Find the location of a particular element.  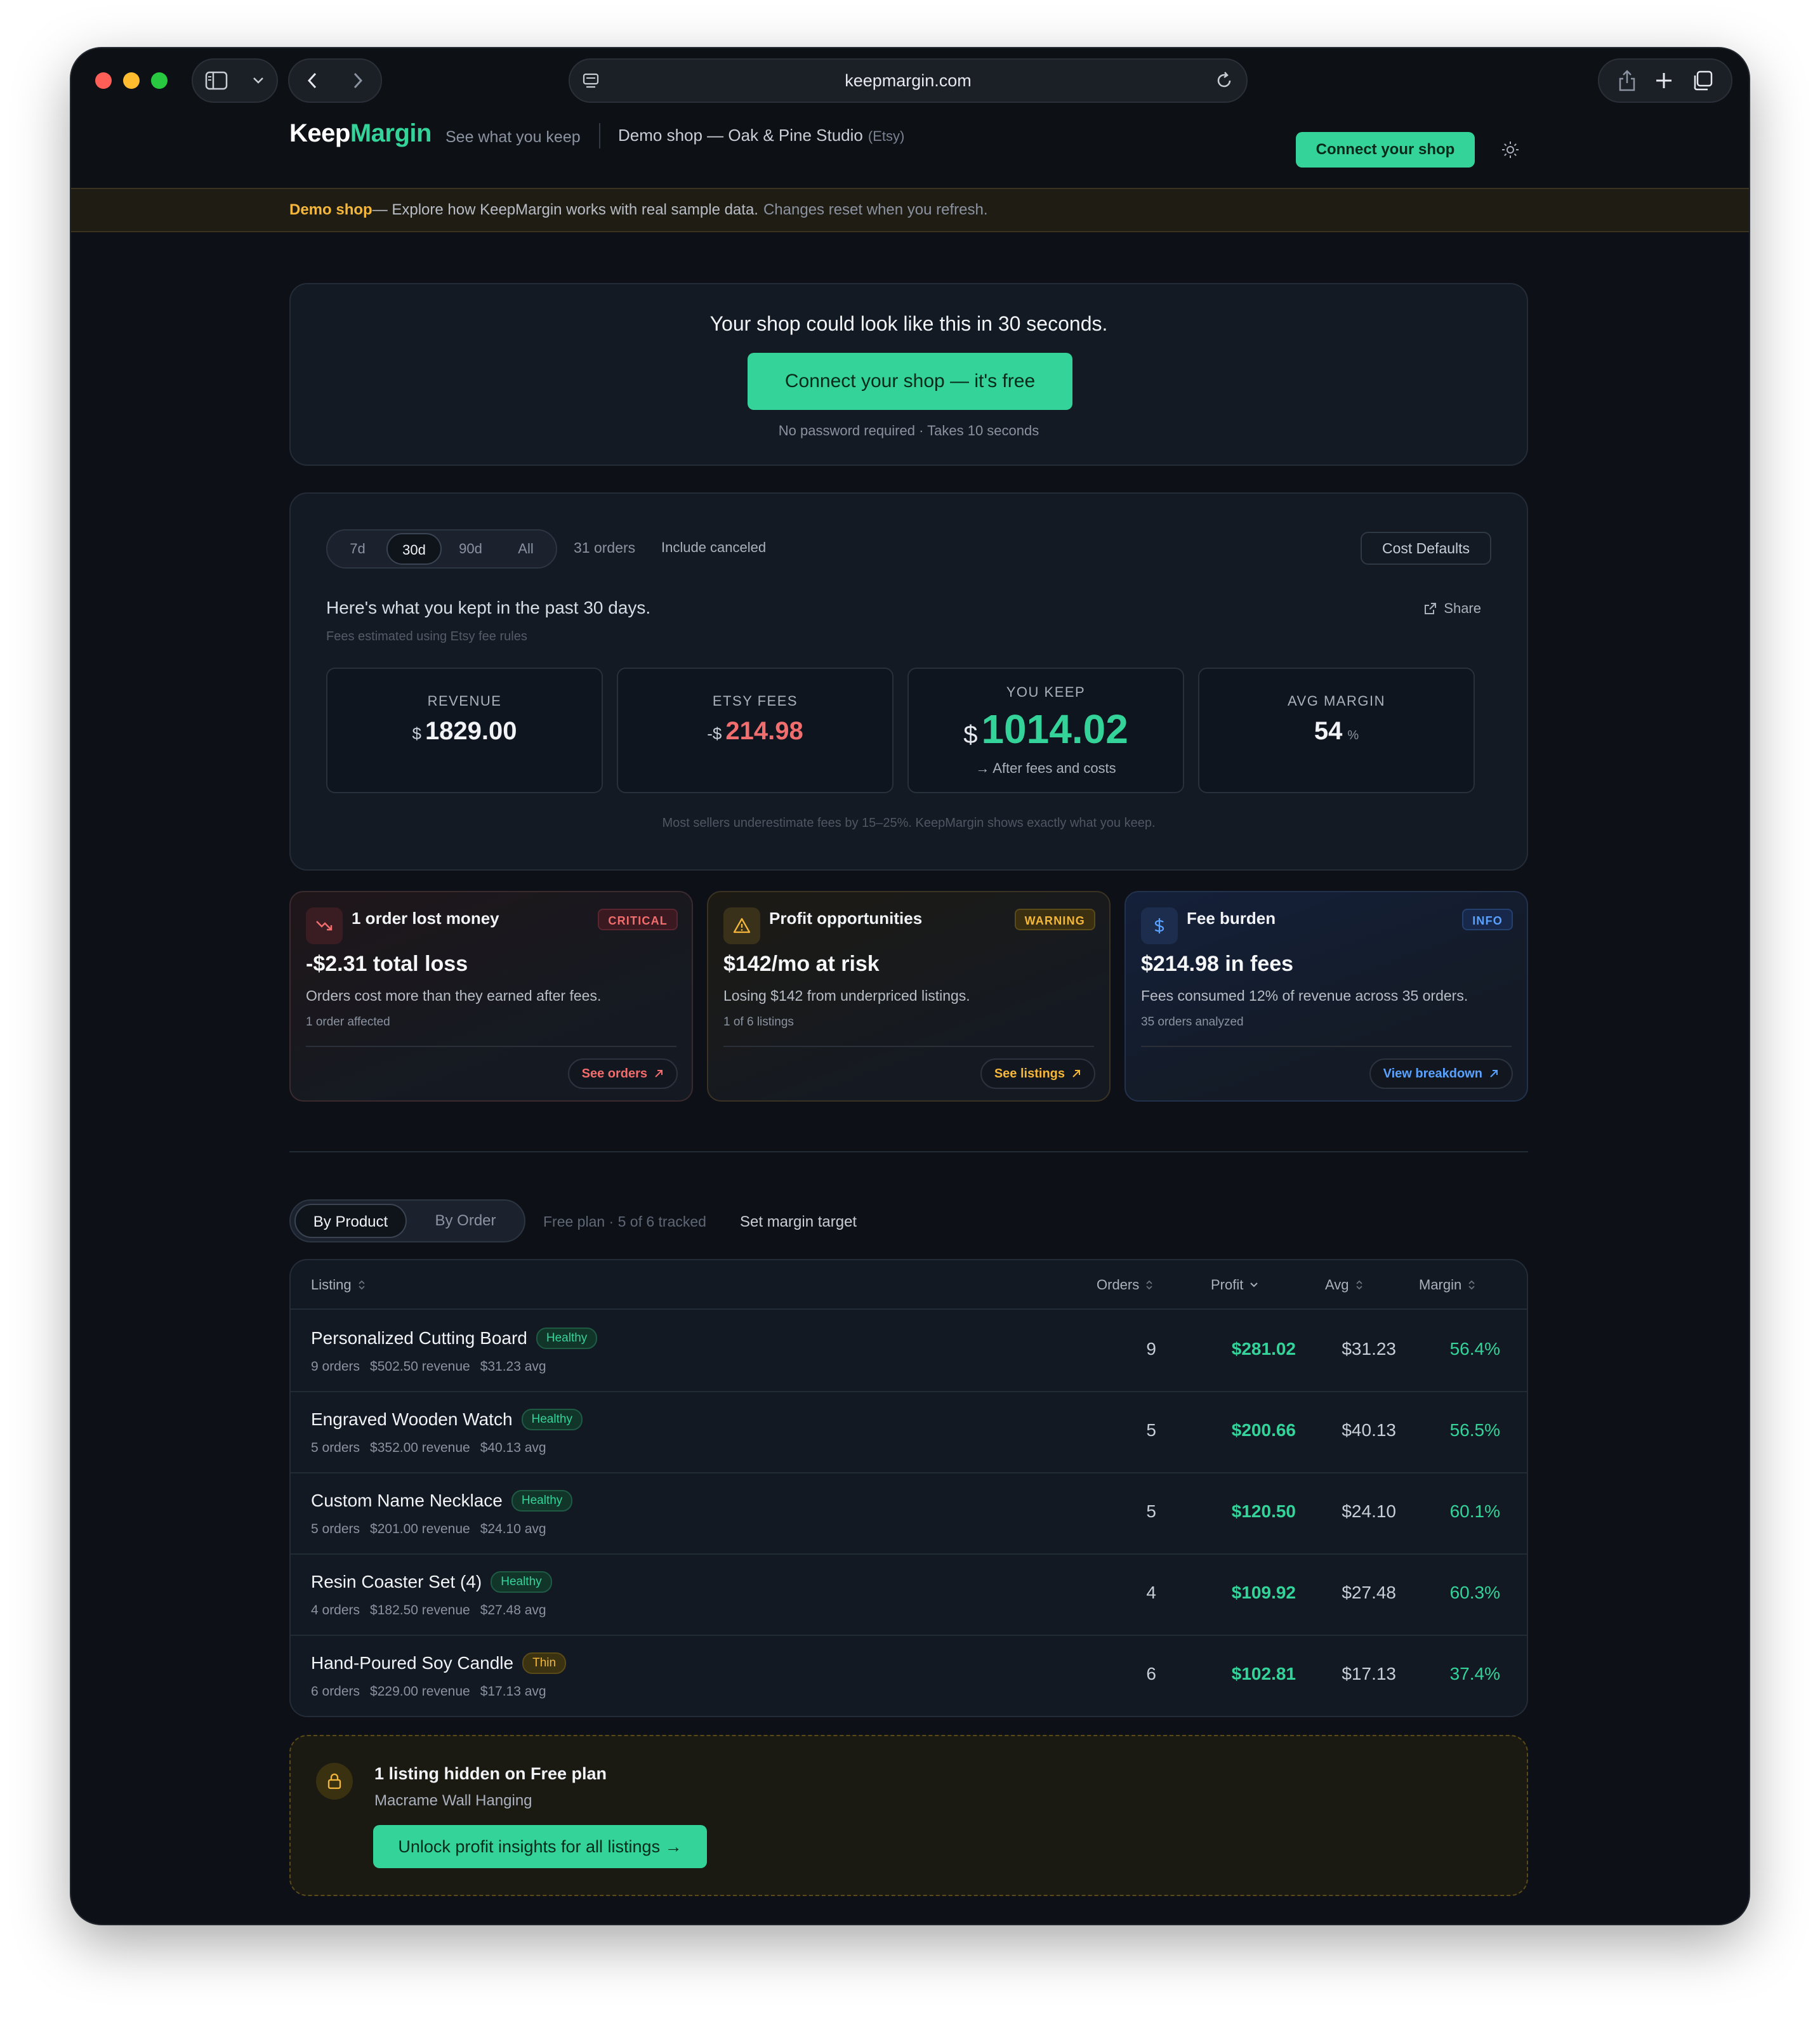

zoom-window-button is located at coordinates (159, 80).